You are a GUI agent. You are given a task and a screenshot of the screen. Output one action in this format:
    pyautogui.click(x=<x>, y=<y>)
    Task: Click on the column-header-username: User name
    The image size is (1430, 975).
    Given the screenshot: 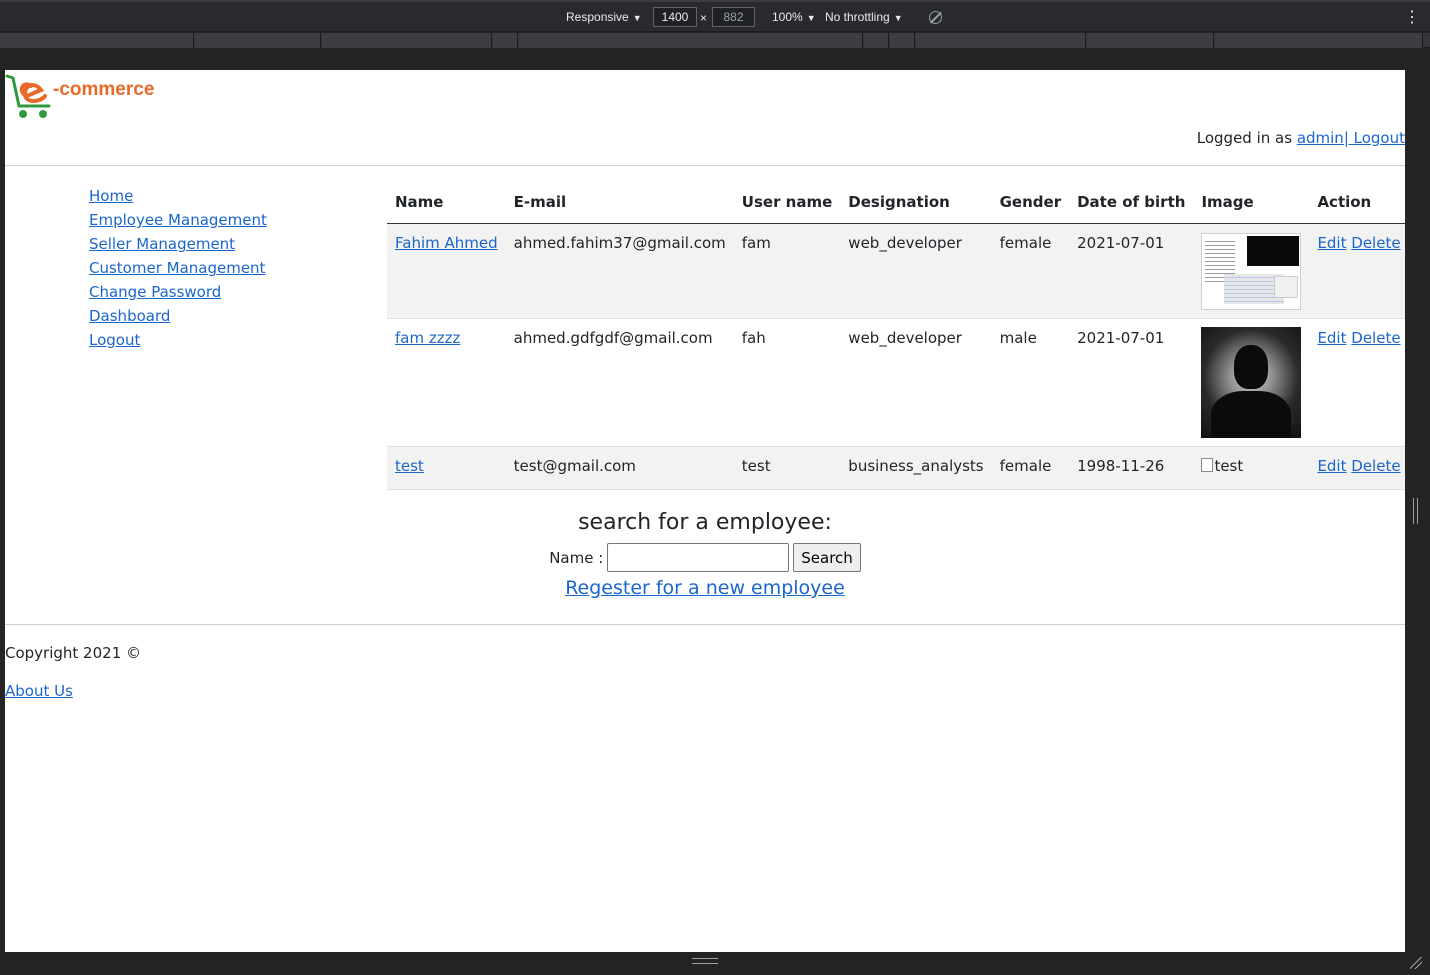 What is the action you would take?
    pyautogui.click(x=787, y=204)
    